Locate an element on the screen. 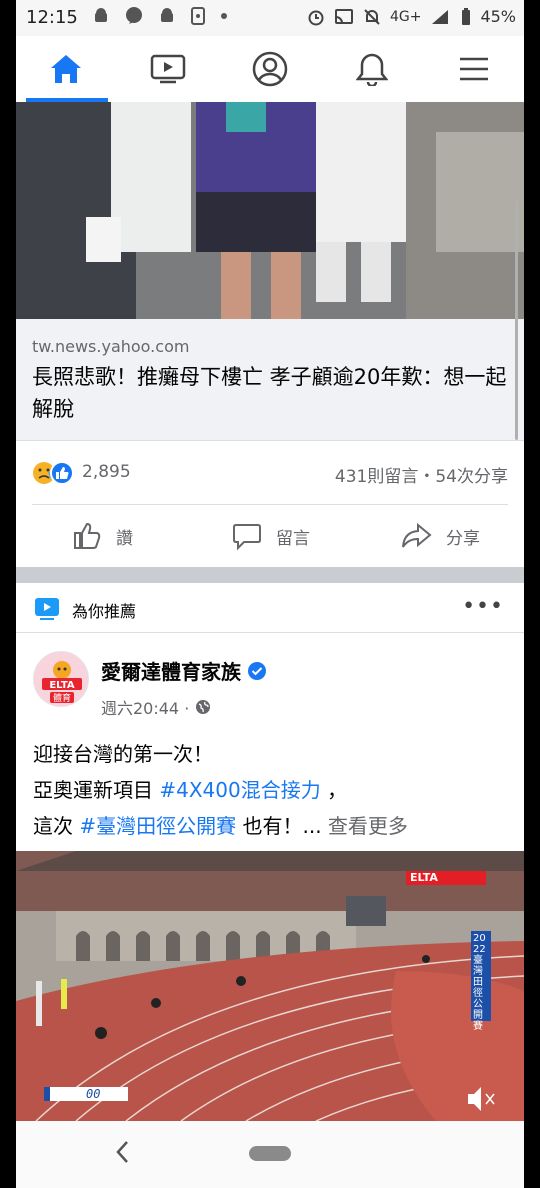  system-navigation is located at coordinates (270, 1154).